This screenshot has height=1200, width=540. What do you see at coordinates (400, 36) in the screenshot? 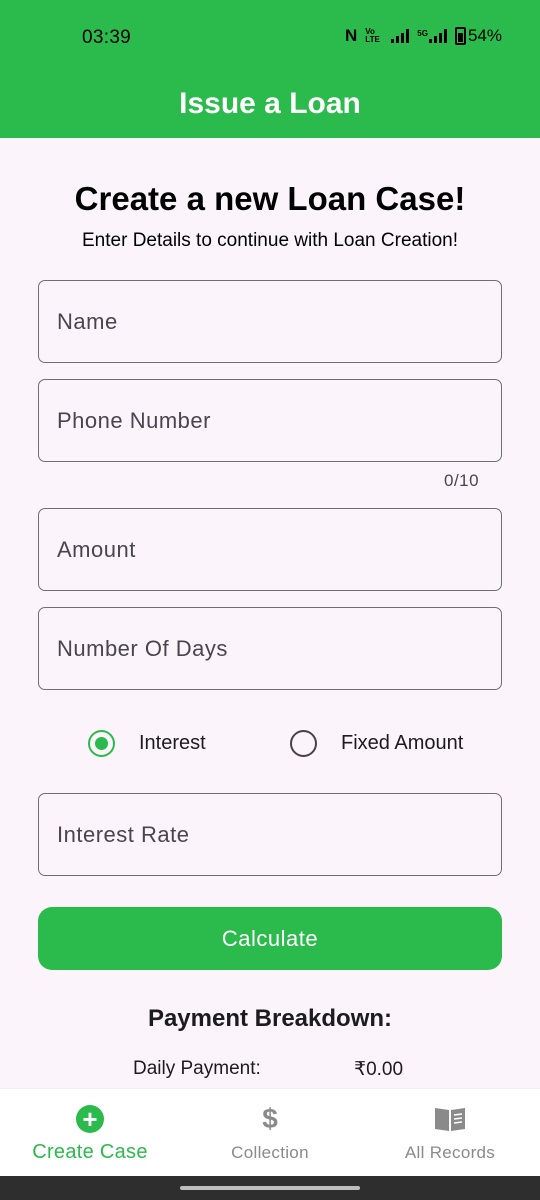
I see `signal-icon` at bounding box center [400, 36].